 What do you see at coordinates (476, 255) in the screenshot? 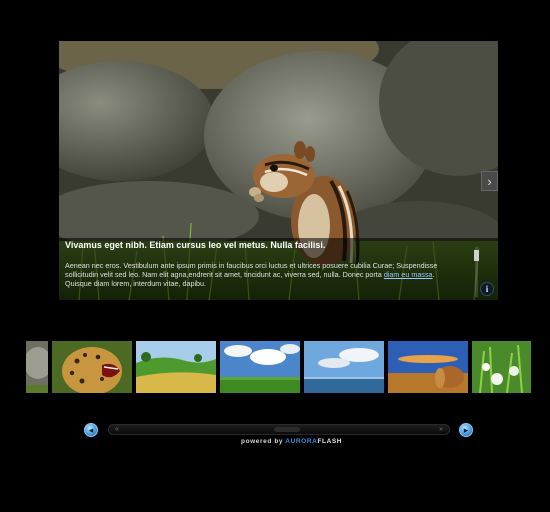
I see `caption-scroll-thumb` at bounding box center [476, 255].